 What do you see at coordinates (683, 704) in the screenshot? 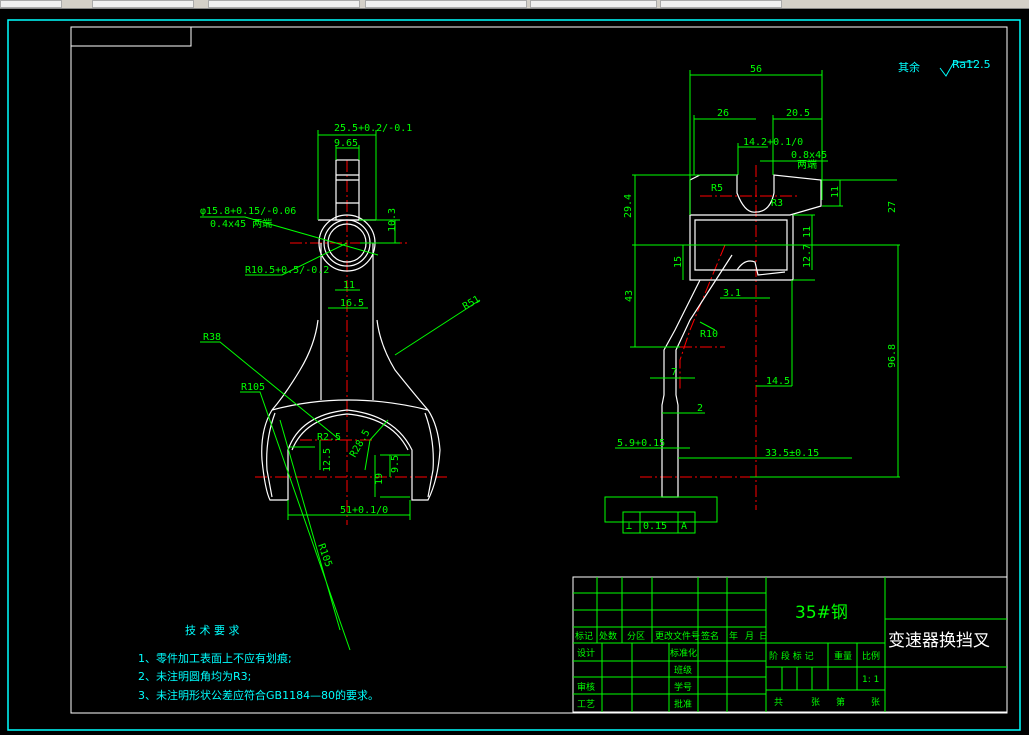
I see `svg-text: 批准` at bounding box center [683, 704].